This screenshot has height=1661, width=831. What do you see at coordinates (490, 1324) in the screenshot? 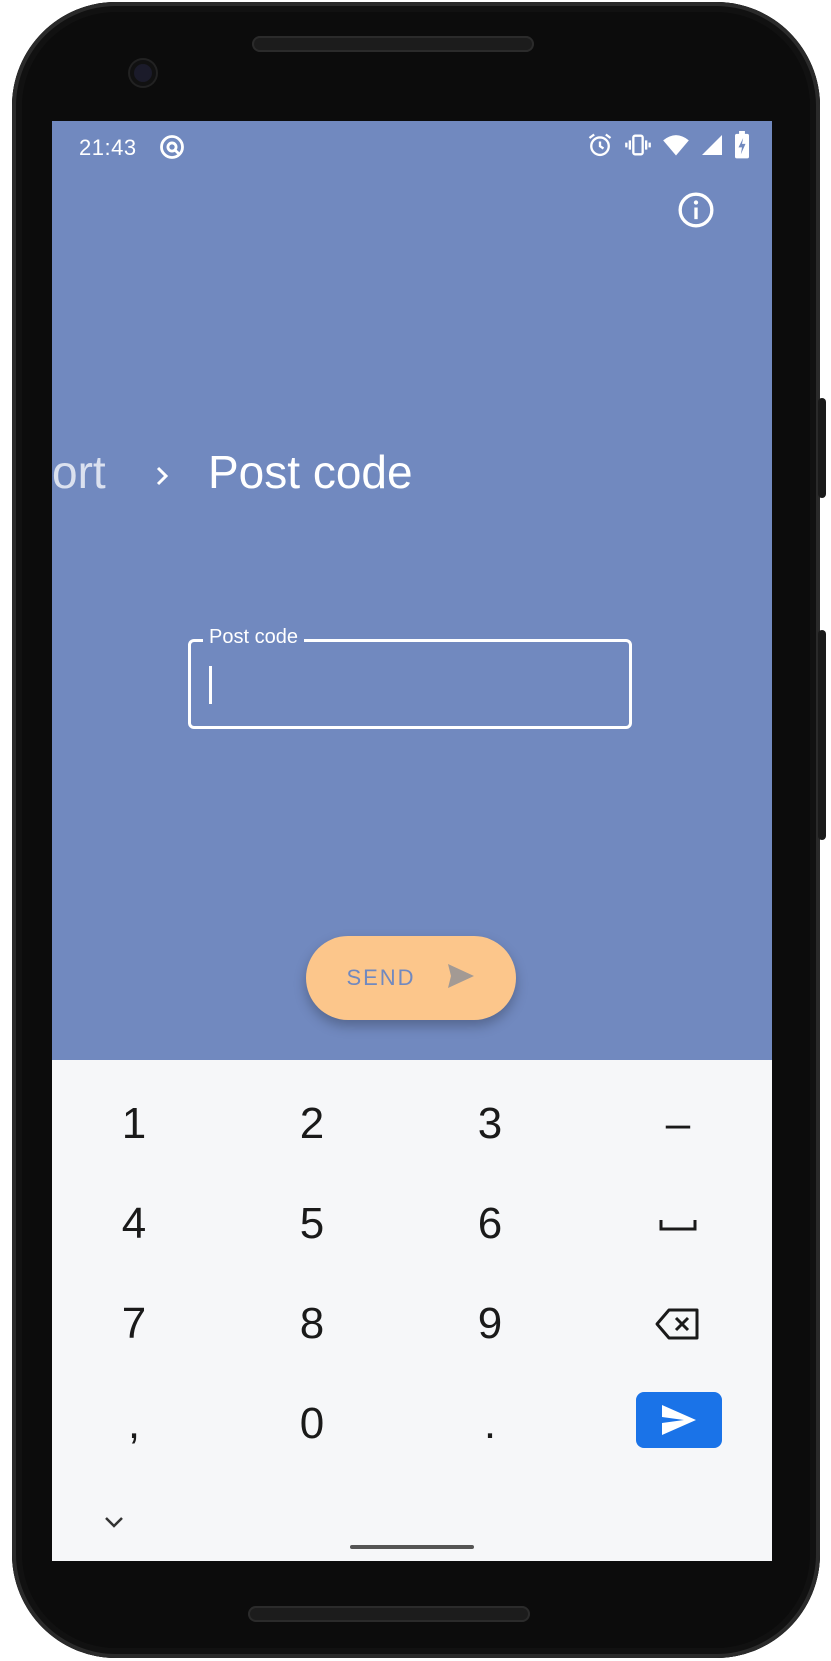
I see `key-9: 9` at bounding box center [490, 1324].